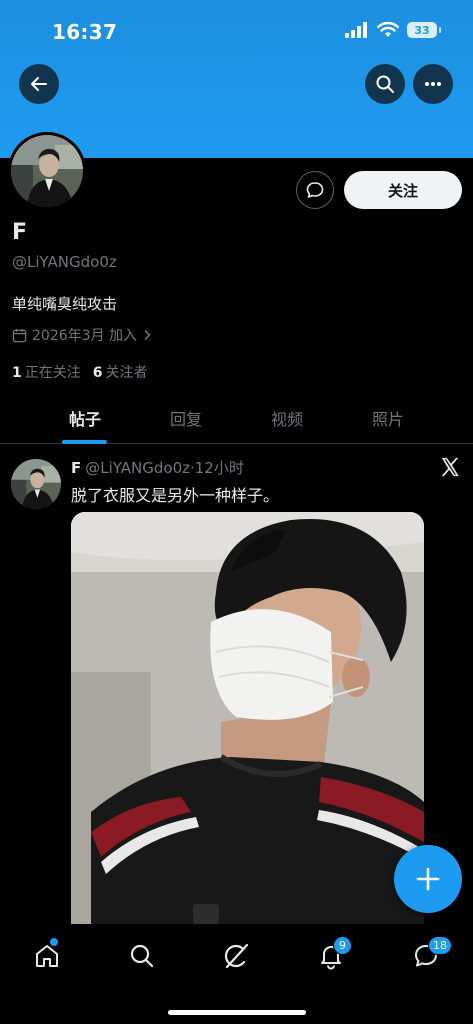 The image size is (473, 1024). I want to click on more-button, so click(433, 84).